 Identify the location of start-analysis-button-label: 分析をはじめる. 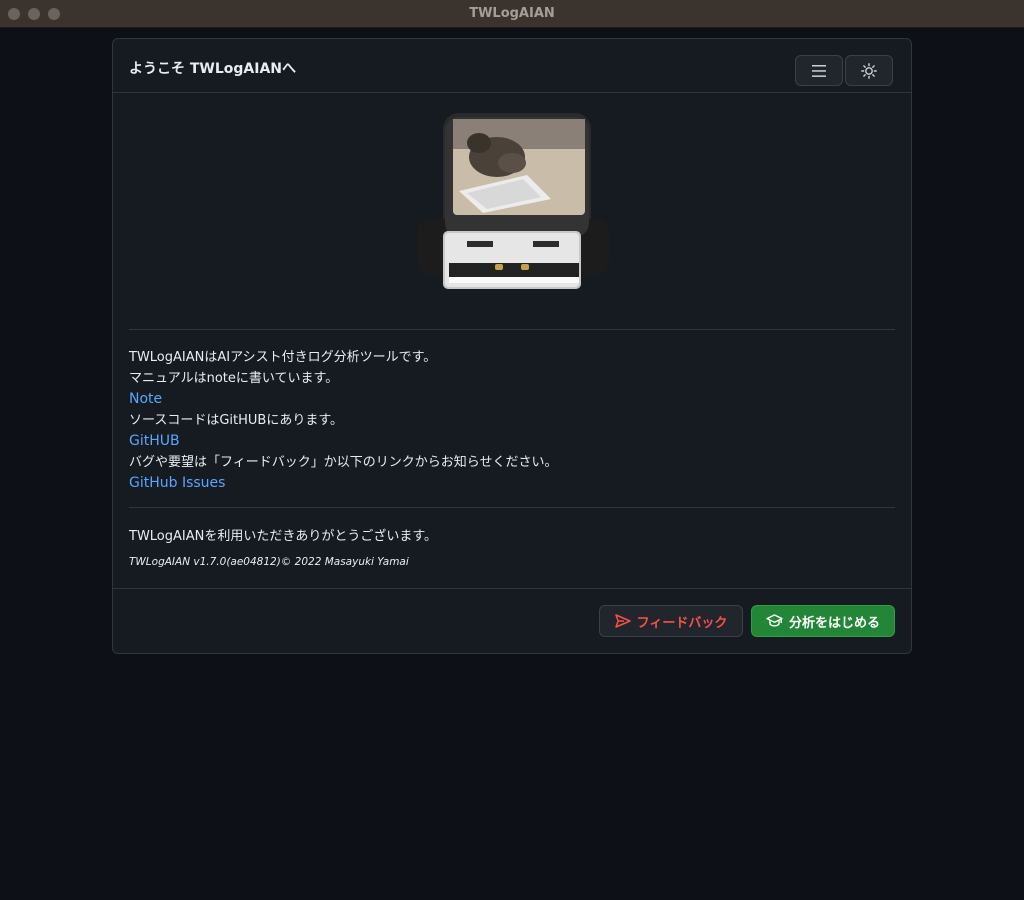
(834, 623).